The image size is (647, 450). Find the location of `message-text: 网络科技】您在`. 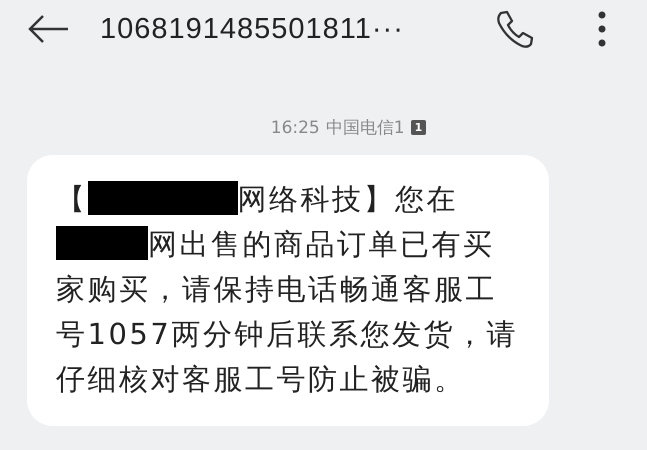

message-text: 网络科技】您在 is located at coordinates (348, 199).